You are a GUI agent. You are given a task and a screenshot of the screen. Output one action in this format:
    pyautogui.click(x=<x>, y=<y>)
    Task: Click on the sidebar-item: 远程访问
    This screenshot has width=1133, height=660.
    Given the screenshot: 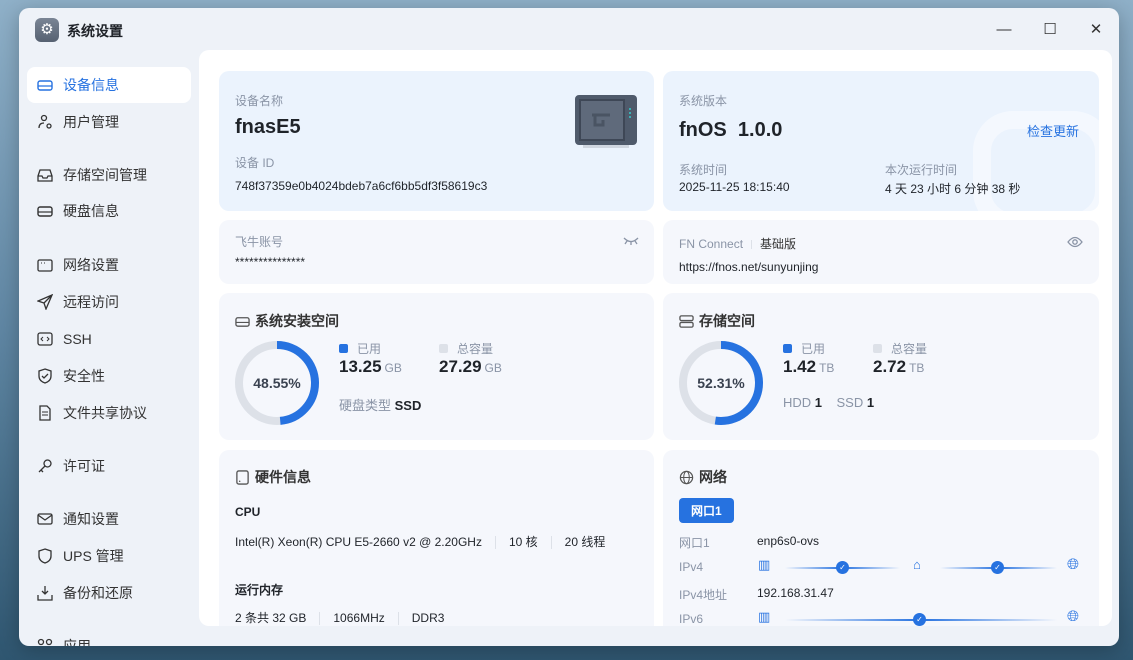 What is the action you would take?
    pyautogui.click(x=109, y=302)
    